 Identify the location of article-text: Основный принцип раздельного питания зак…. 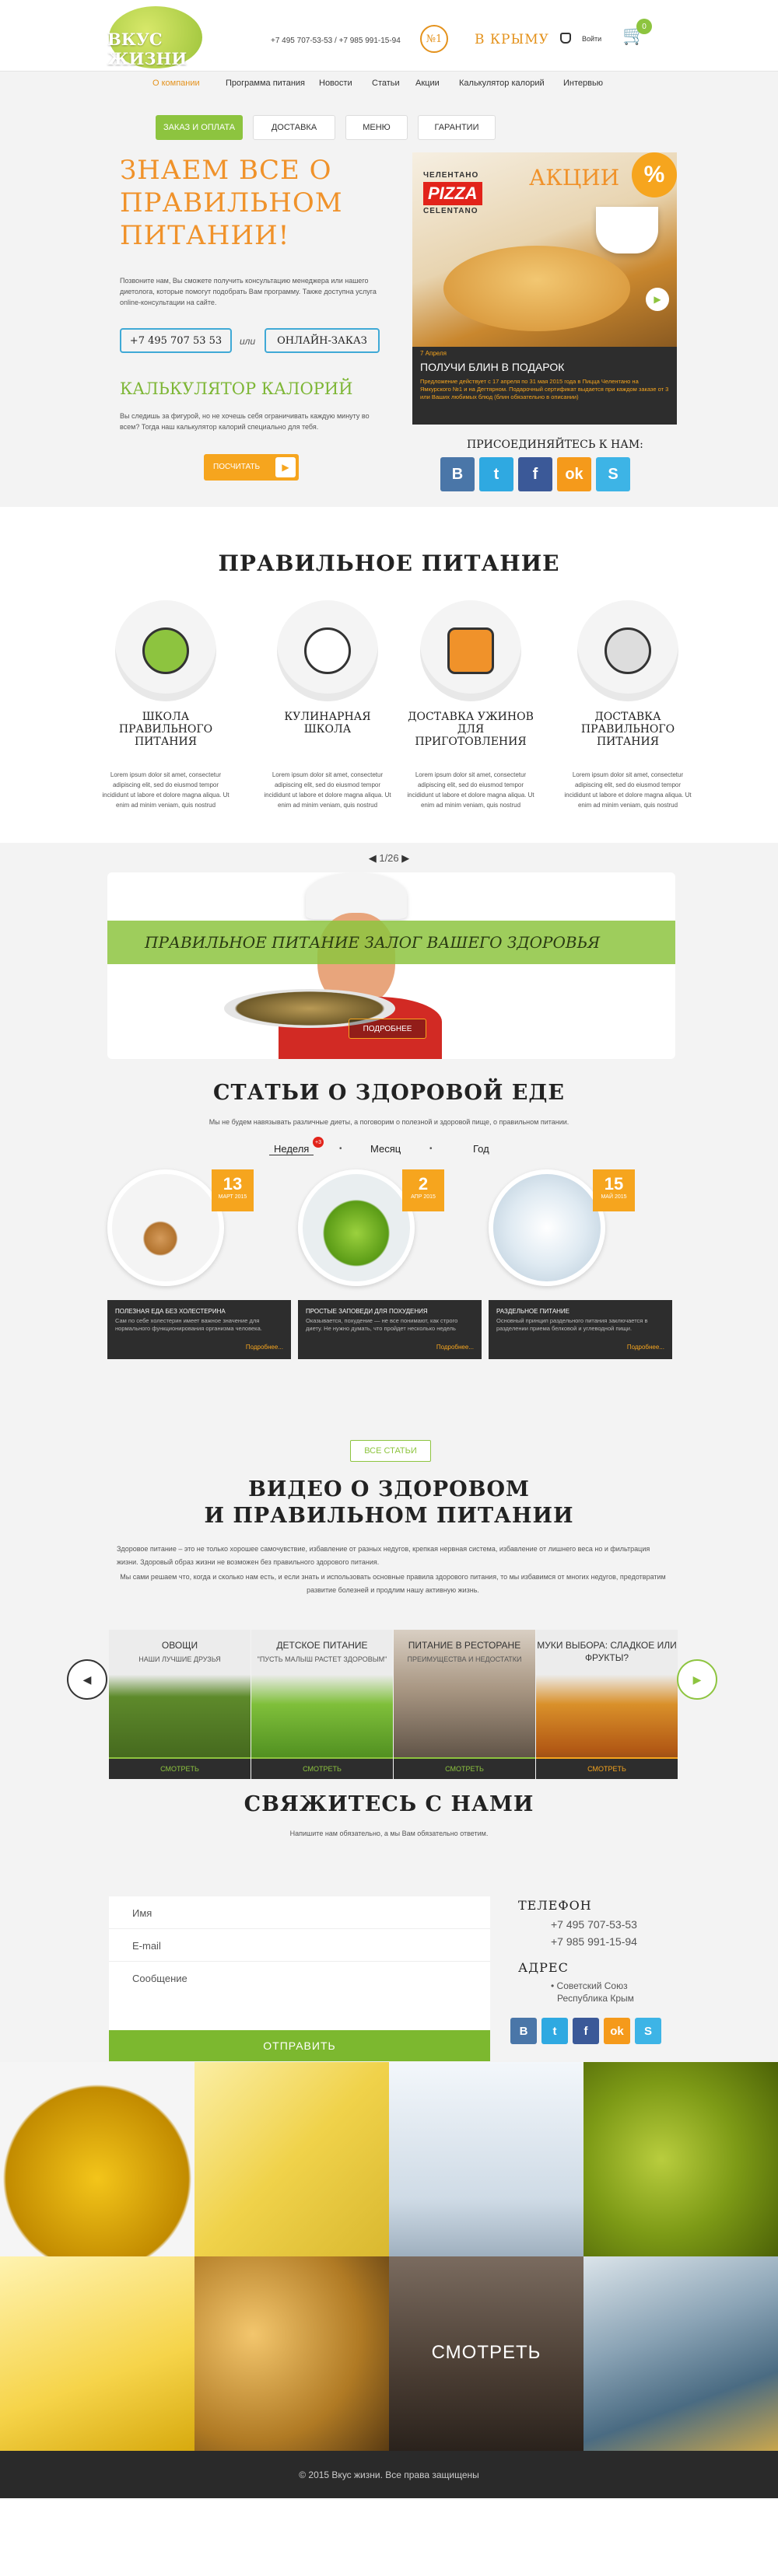
(572, 1324).